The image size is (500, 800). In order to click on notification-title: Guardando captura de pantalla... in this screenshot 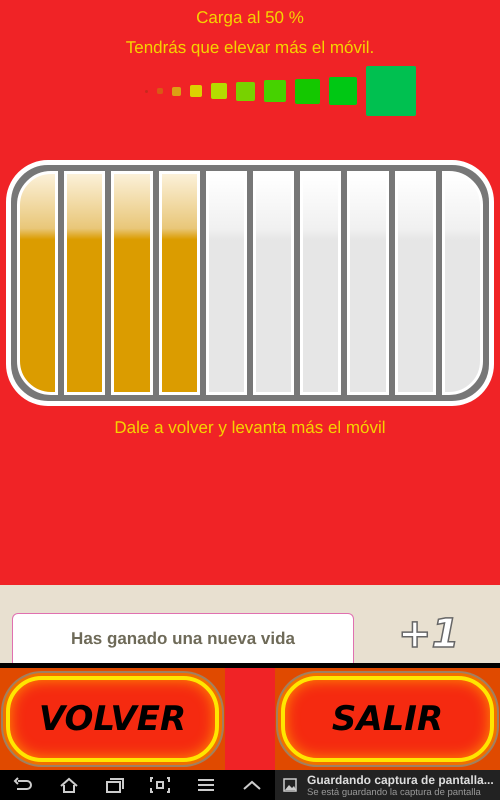, I will do `click(400, 779)`.